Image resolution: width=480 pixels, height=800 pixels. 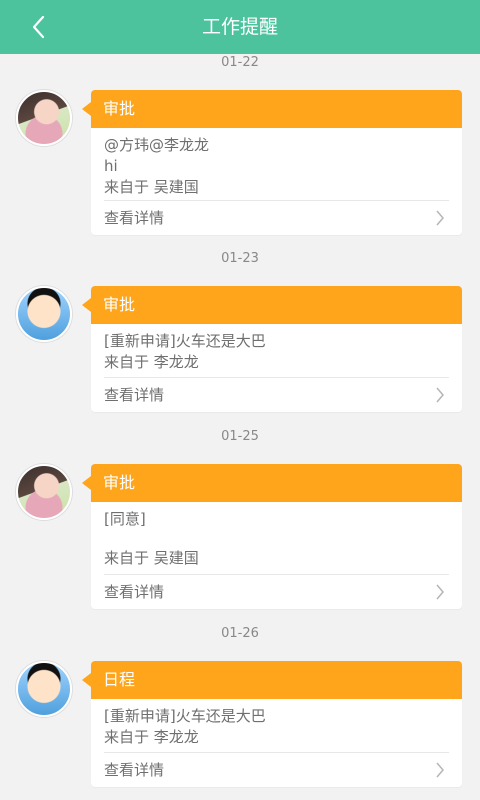 What do you see at coordinates (157, 145) in the screenshot?
I see `notification-line: @方玮@李龙龙` at bounding box center [157, 145].